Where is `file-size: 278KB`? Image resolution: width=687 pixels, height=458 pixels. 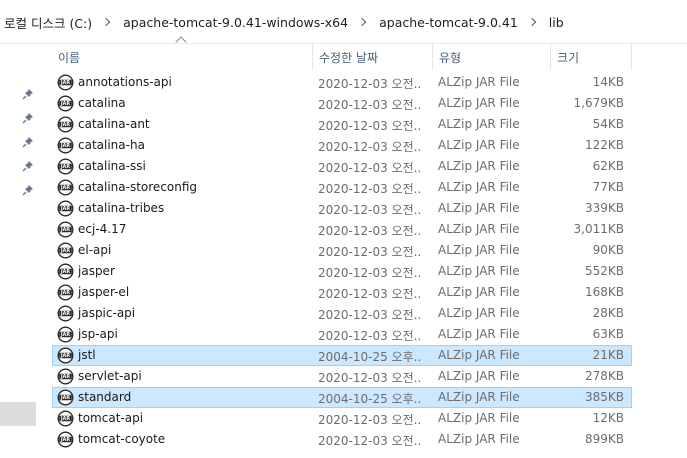 file-size: 278KB is located at coordinates (604, 376).